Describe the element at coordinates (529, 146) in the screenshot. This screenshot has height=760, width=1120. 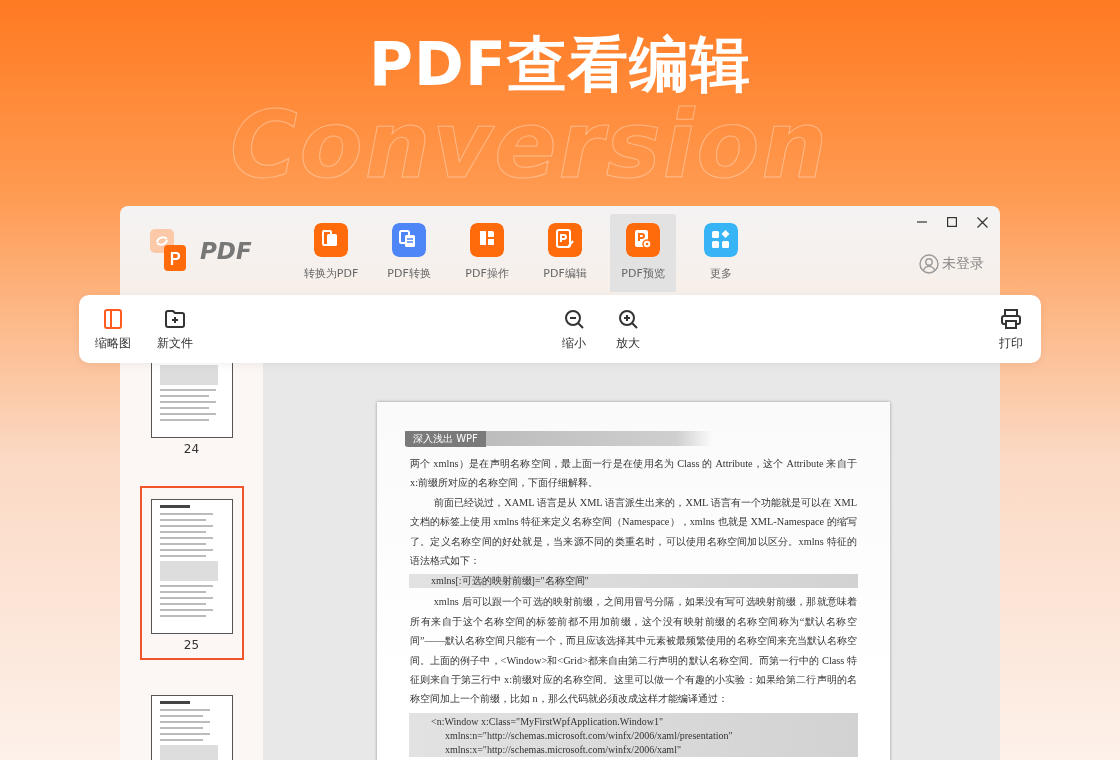
I see `backdrop-lettering: Conversion` at that location.